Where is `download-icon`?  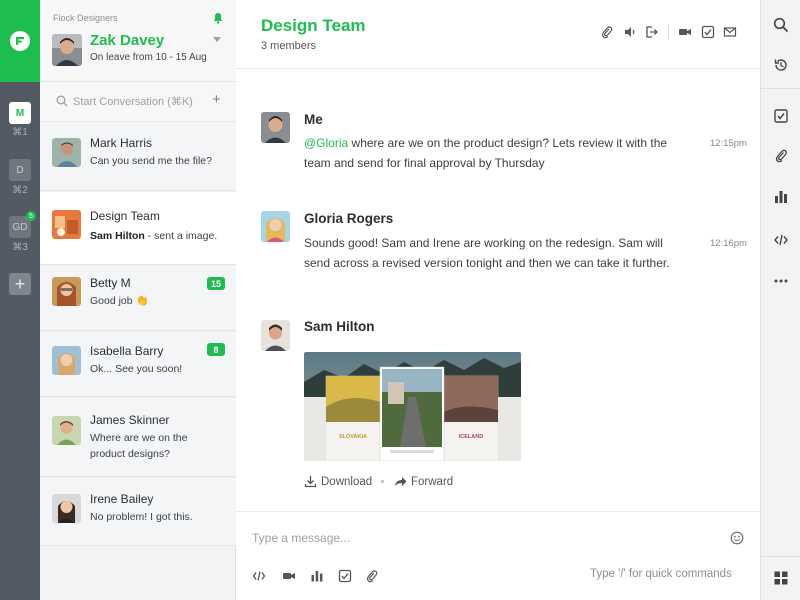
download-icon is located at coordinates (310, 482).